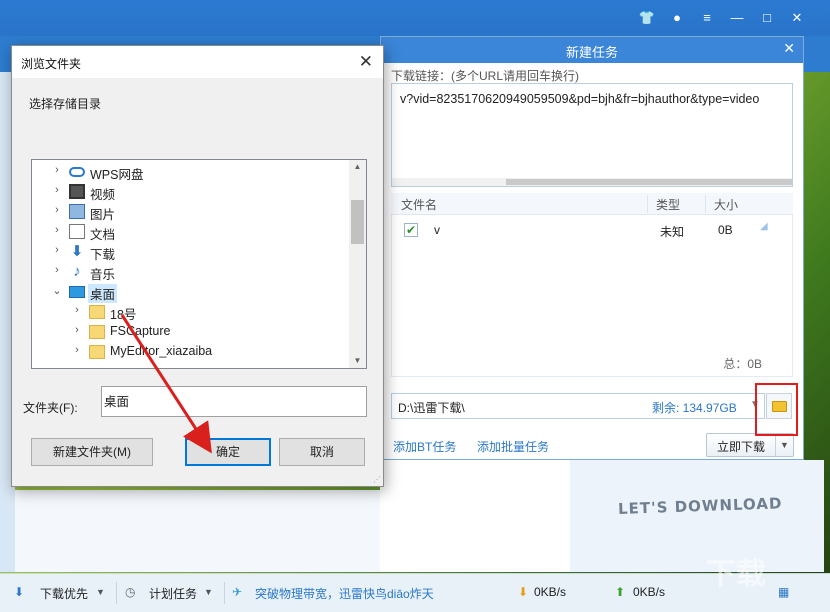  I want to click on tree-item-label: 视频, so click(103, 195).